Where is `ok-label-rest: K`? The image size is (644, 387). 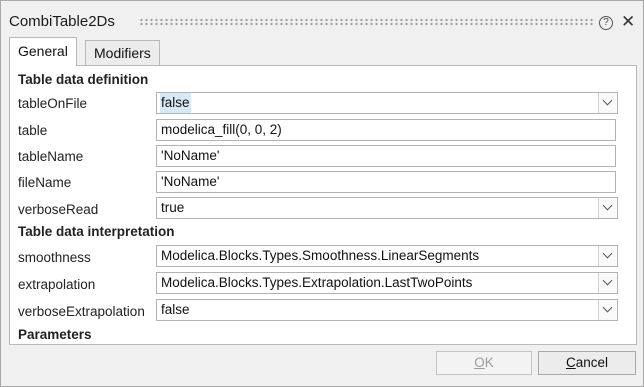 ok-label-rest: K is located at coordinates (489, 362).